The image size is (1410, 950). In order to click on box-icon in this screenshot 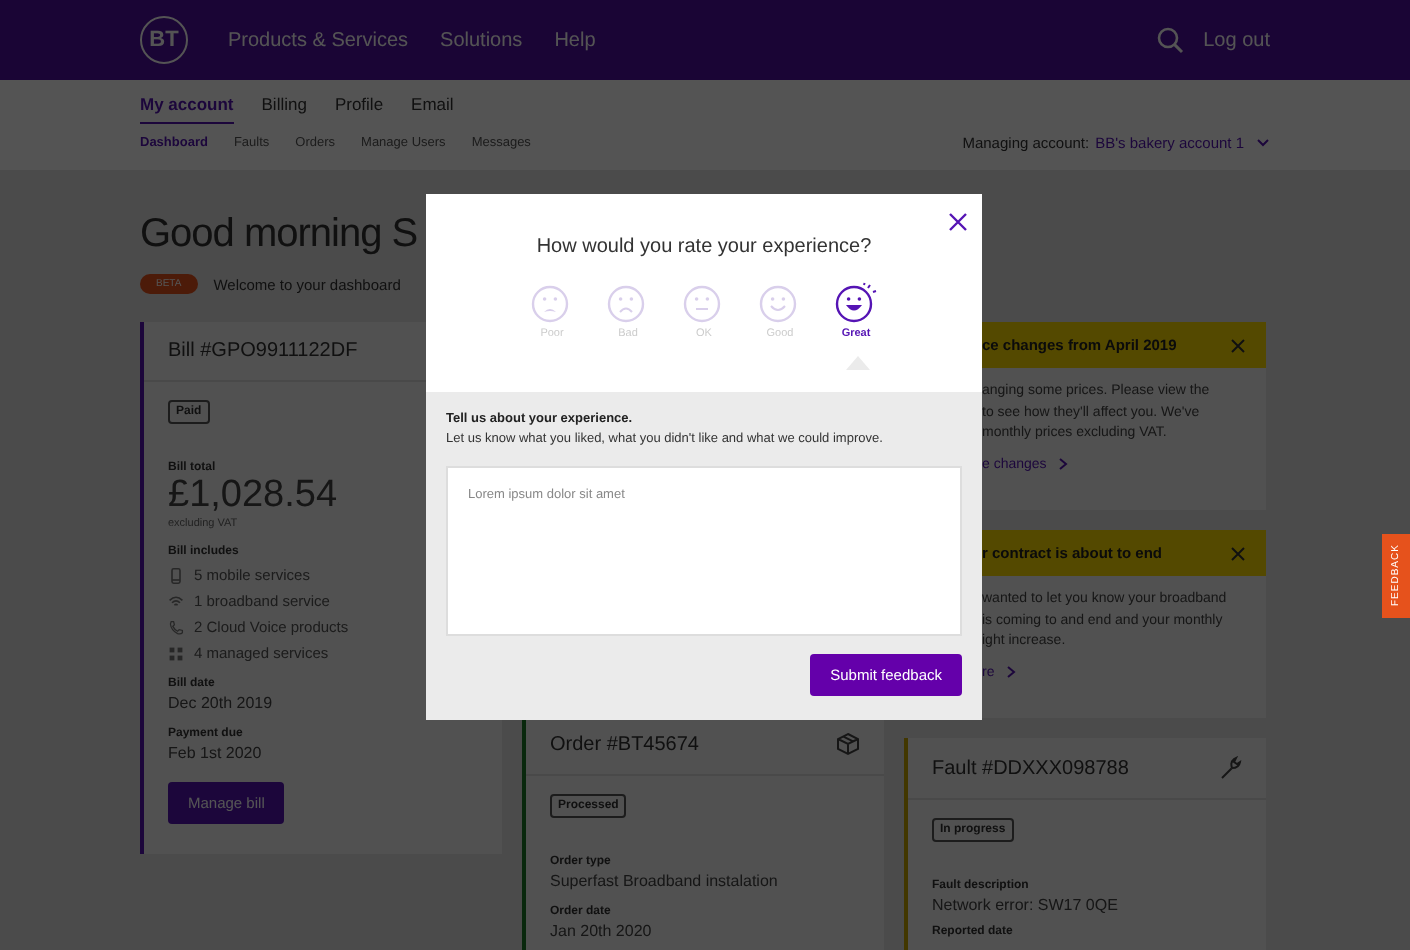, I will do `click(848, 744)`.